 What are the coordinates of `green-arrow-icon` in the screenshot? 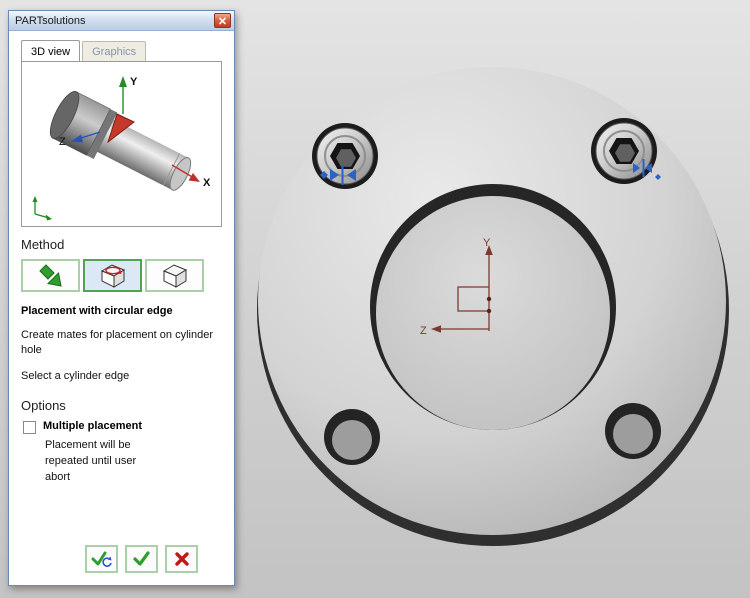 It's located at (50, 275).